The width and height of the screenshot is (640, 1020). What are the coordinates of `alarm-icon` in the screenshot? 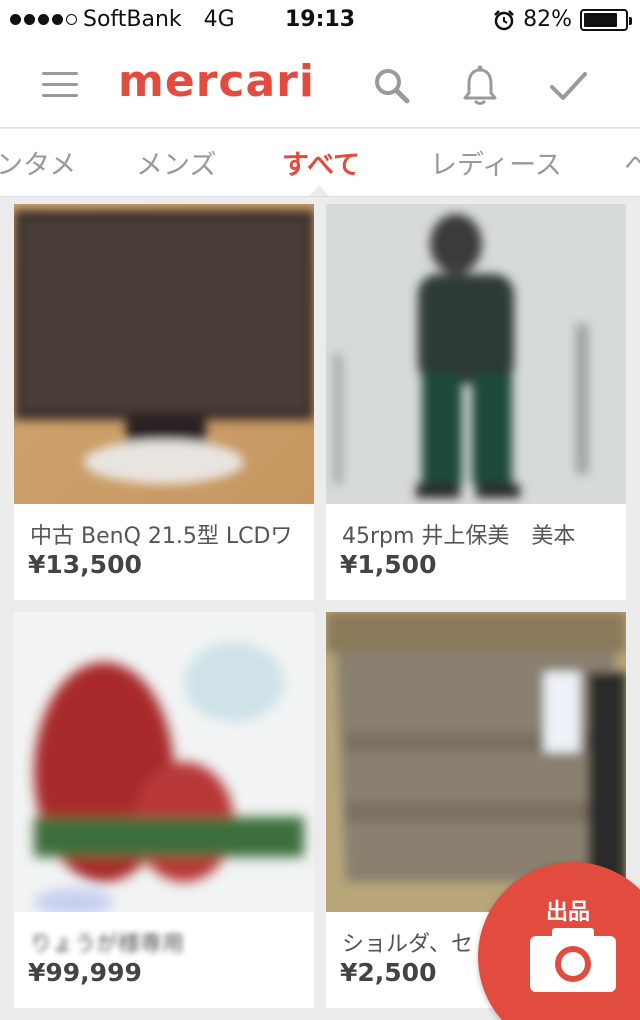 It's located at (504, 19).